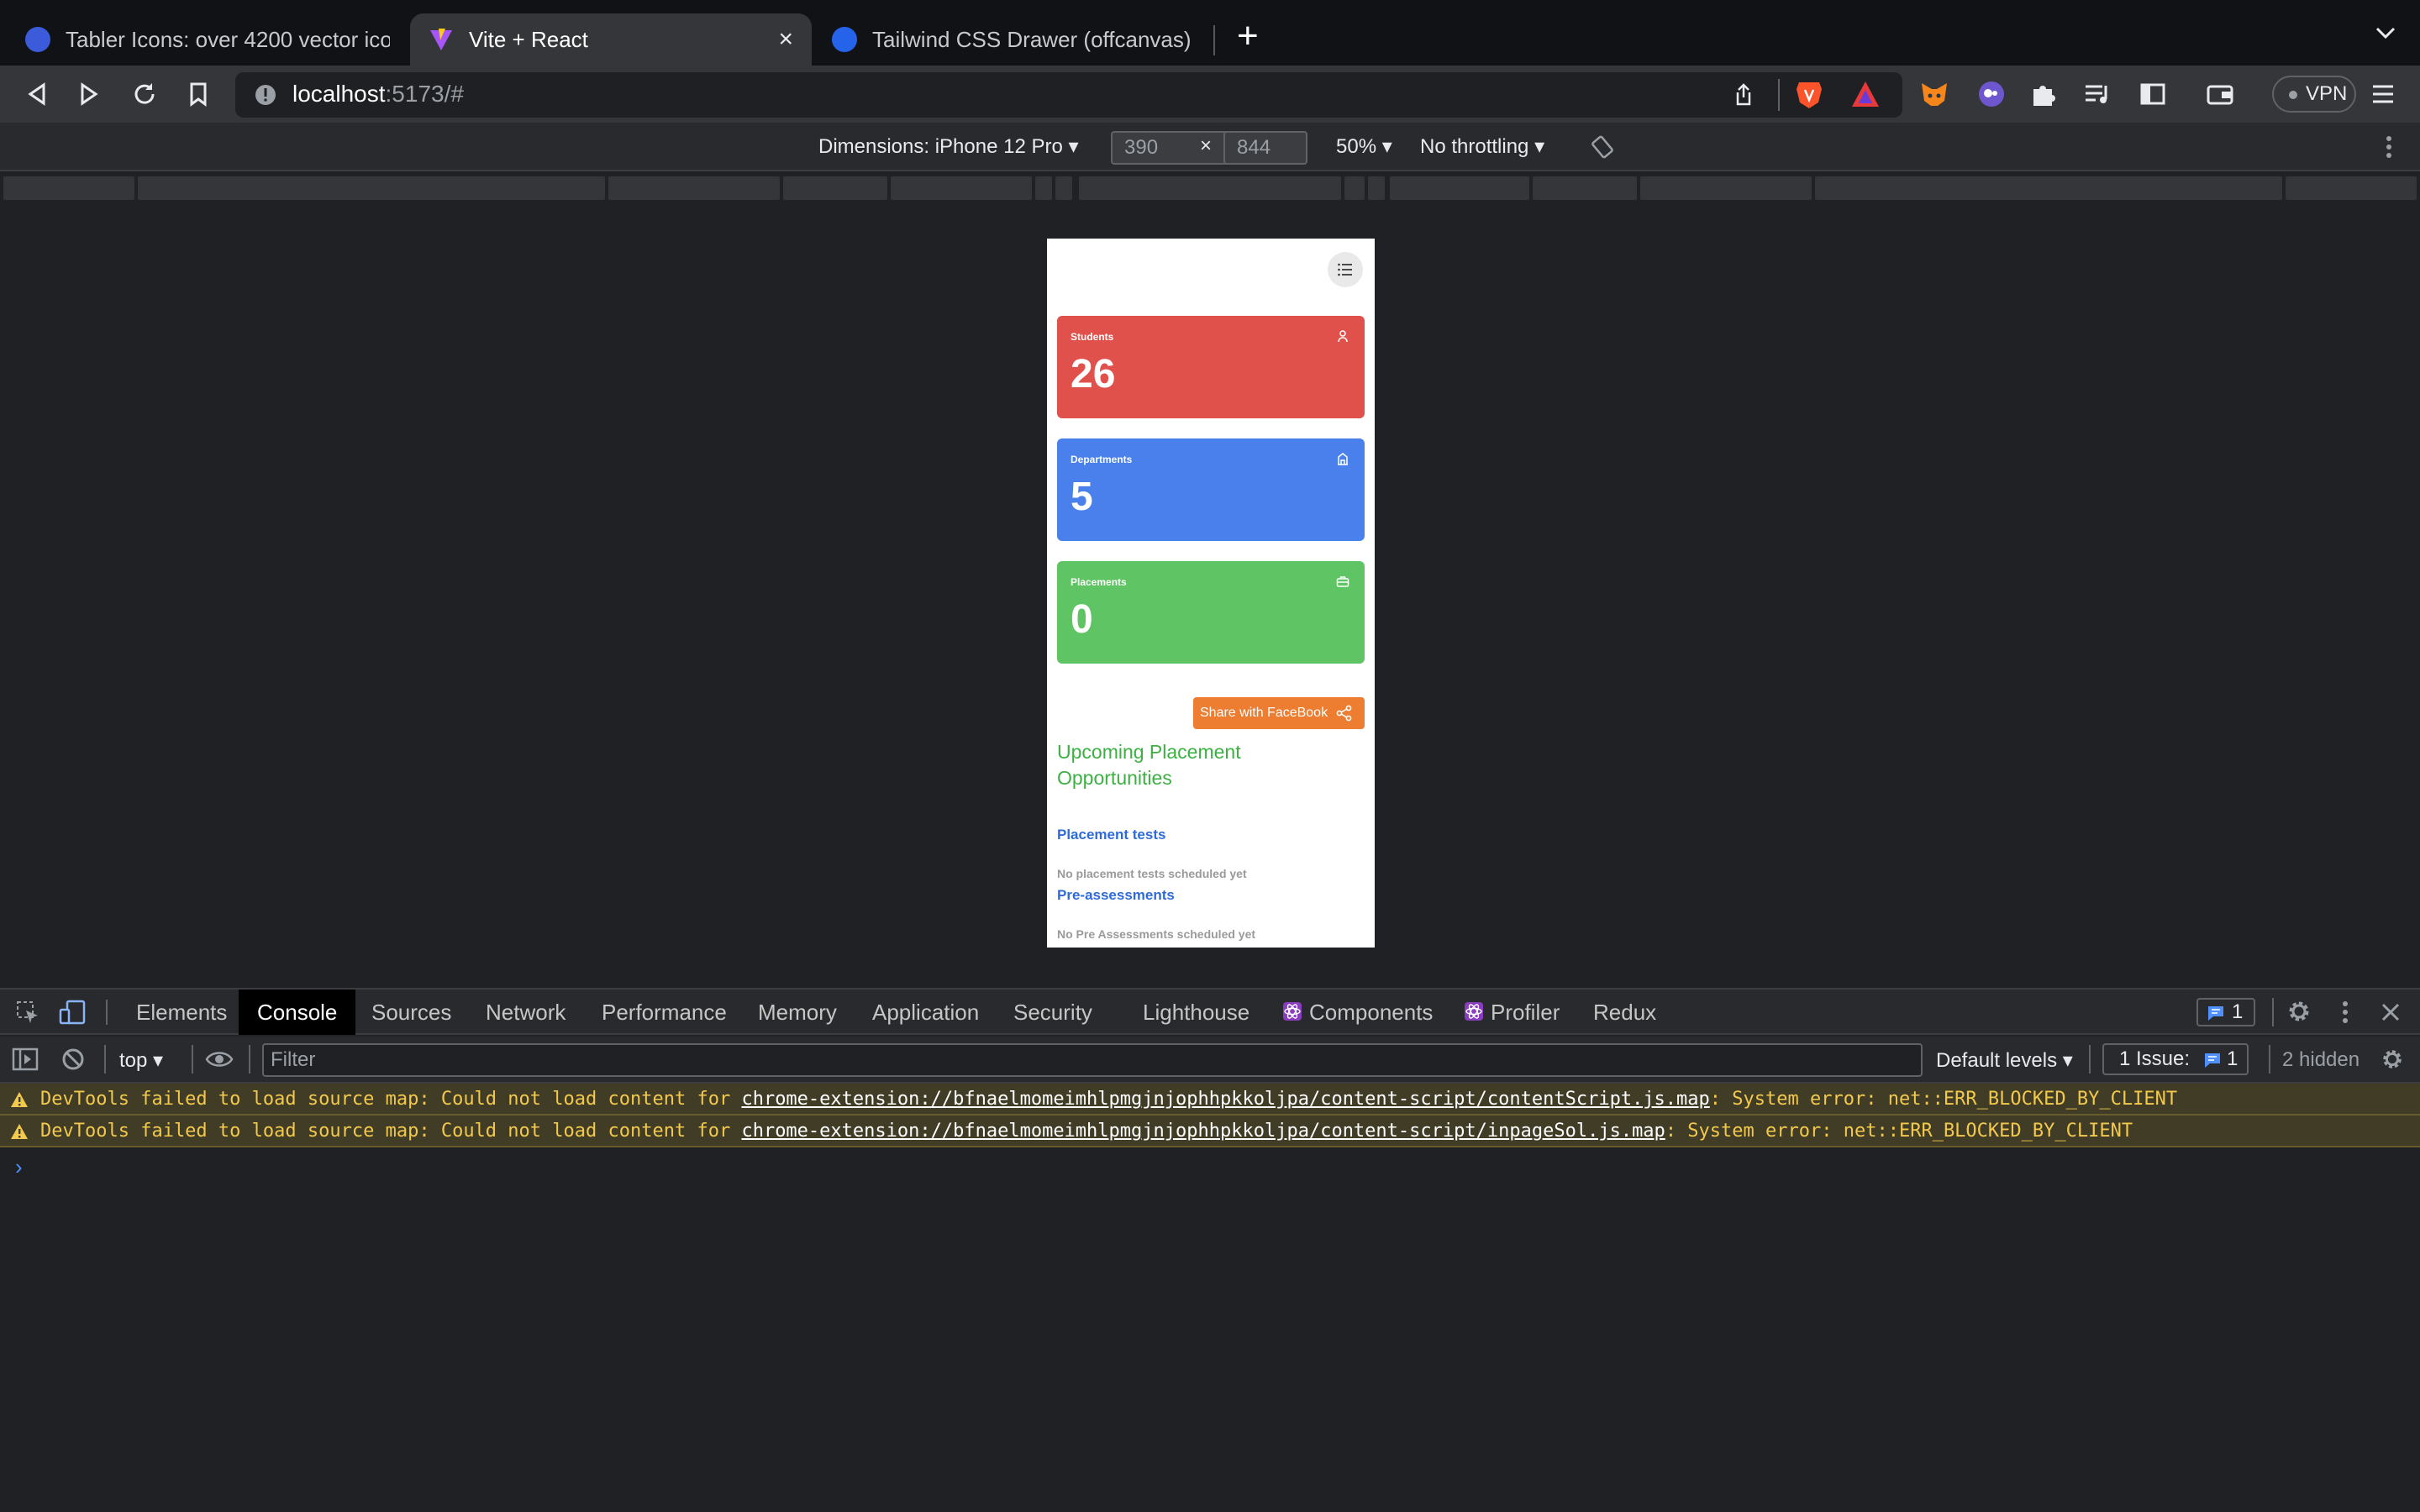 The image size is (2420, 1512). What do you see at coordinates (1068, 95) in the screenshot?
I see `address-bar: localhost:5173/#` at bounding box center [1068, 95].